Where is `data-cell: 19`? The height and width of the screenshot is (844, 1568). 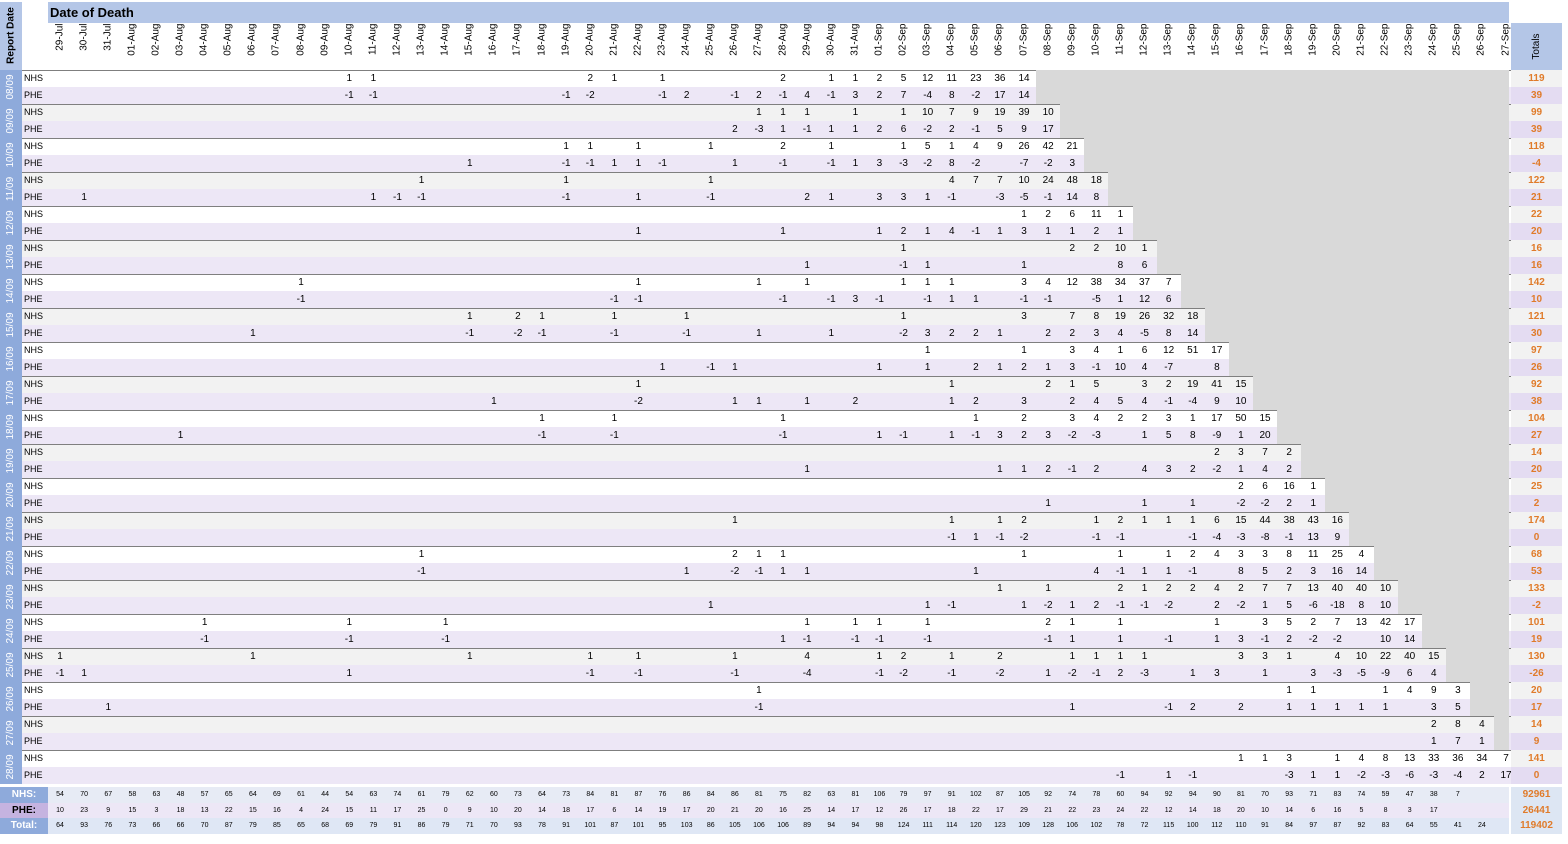 data-cell: 19 is located at coordinates (1120, 316).